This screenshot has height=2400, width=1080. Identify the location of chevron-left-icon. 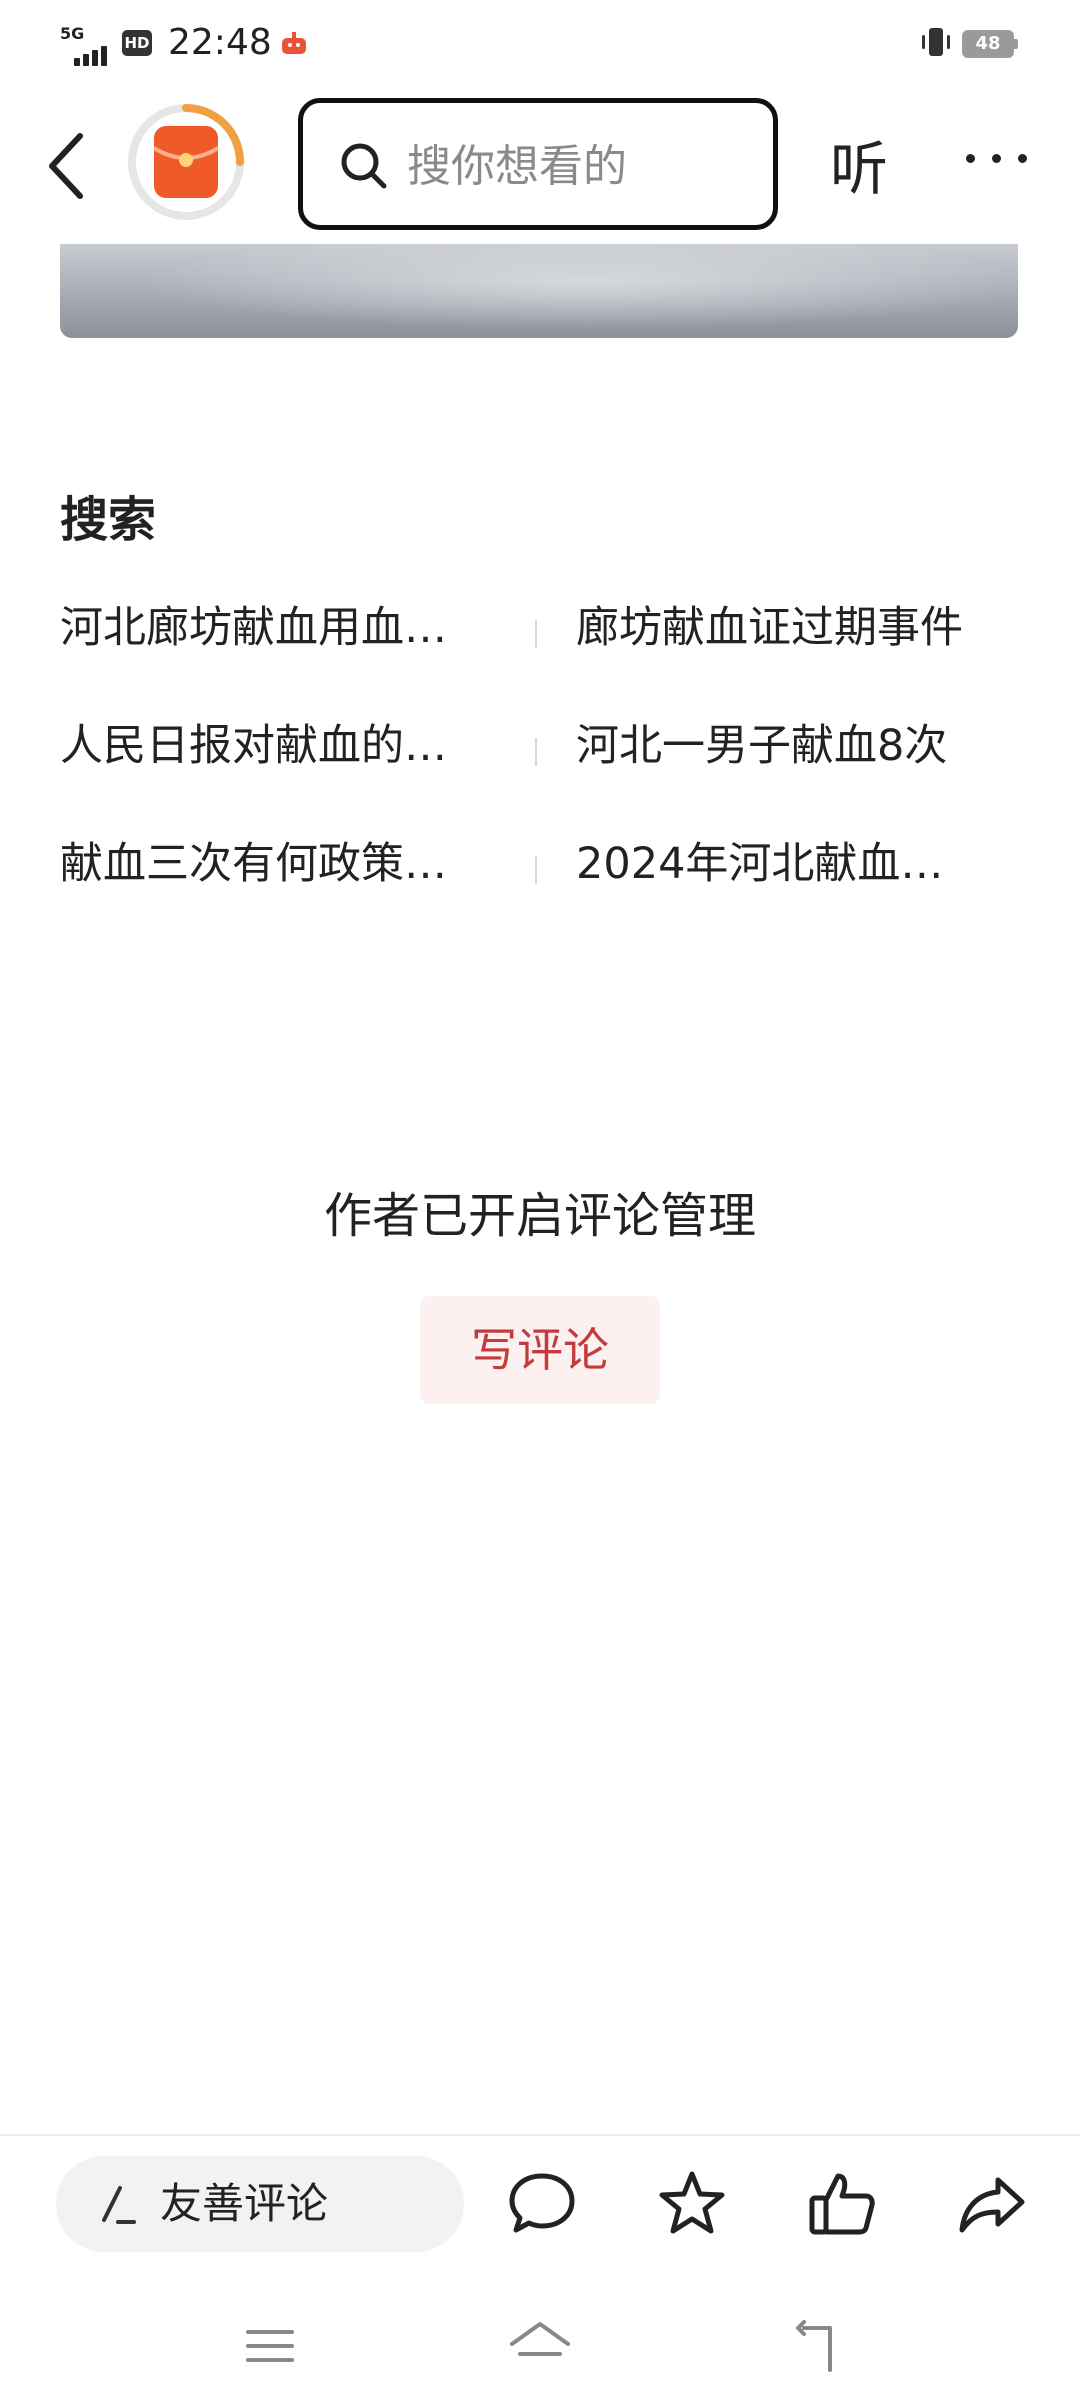
(66, 166).